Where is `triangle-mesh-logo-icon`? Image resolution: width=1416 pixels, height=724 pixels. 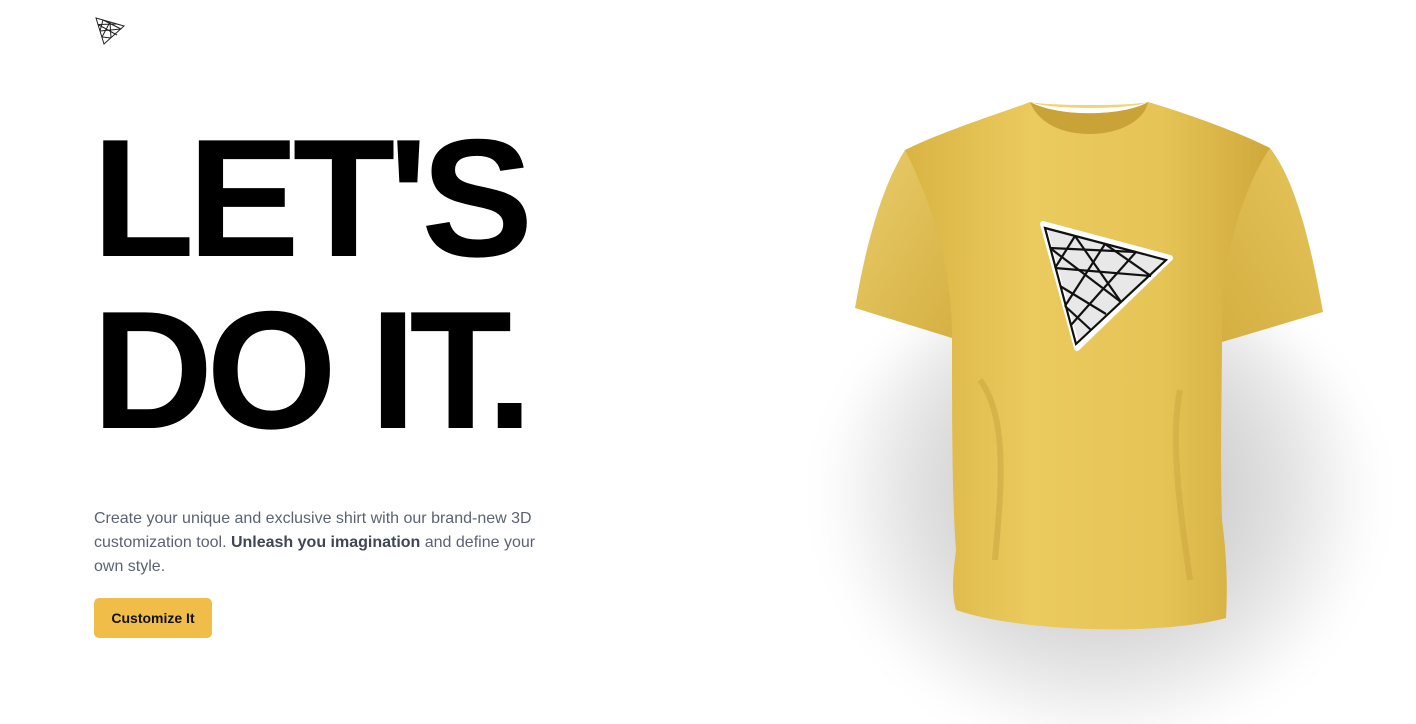
triangle-mesh-logo-icon is located at coordinates (110, 31).